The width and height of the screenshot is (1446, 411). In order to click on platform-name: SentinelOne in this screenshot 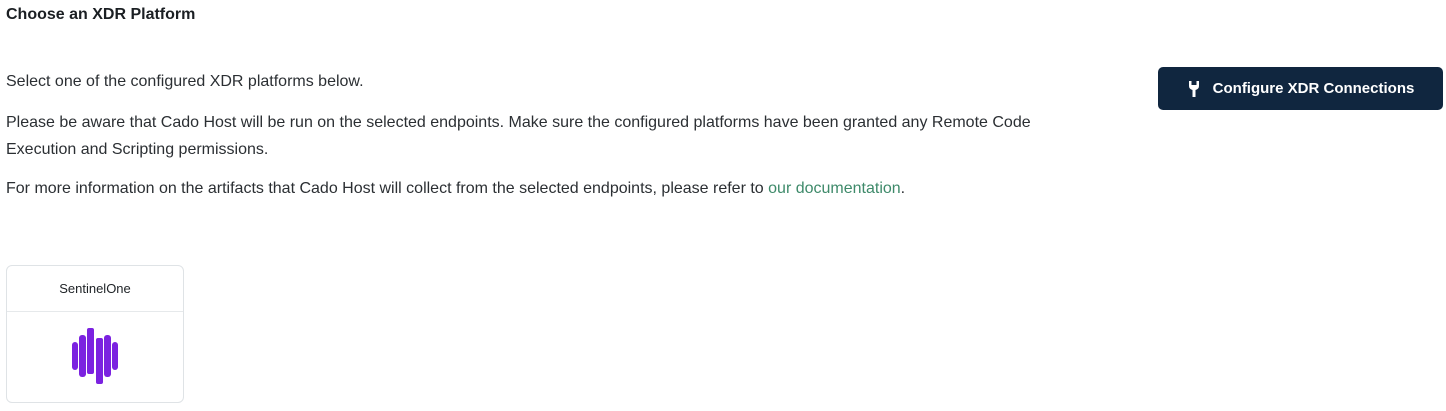, I will do `click(95, 289)`.